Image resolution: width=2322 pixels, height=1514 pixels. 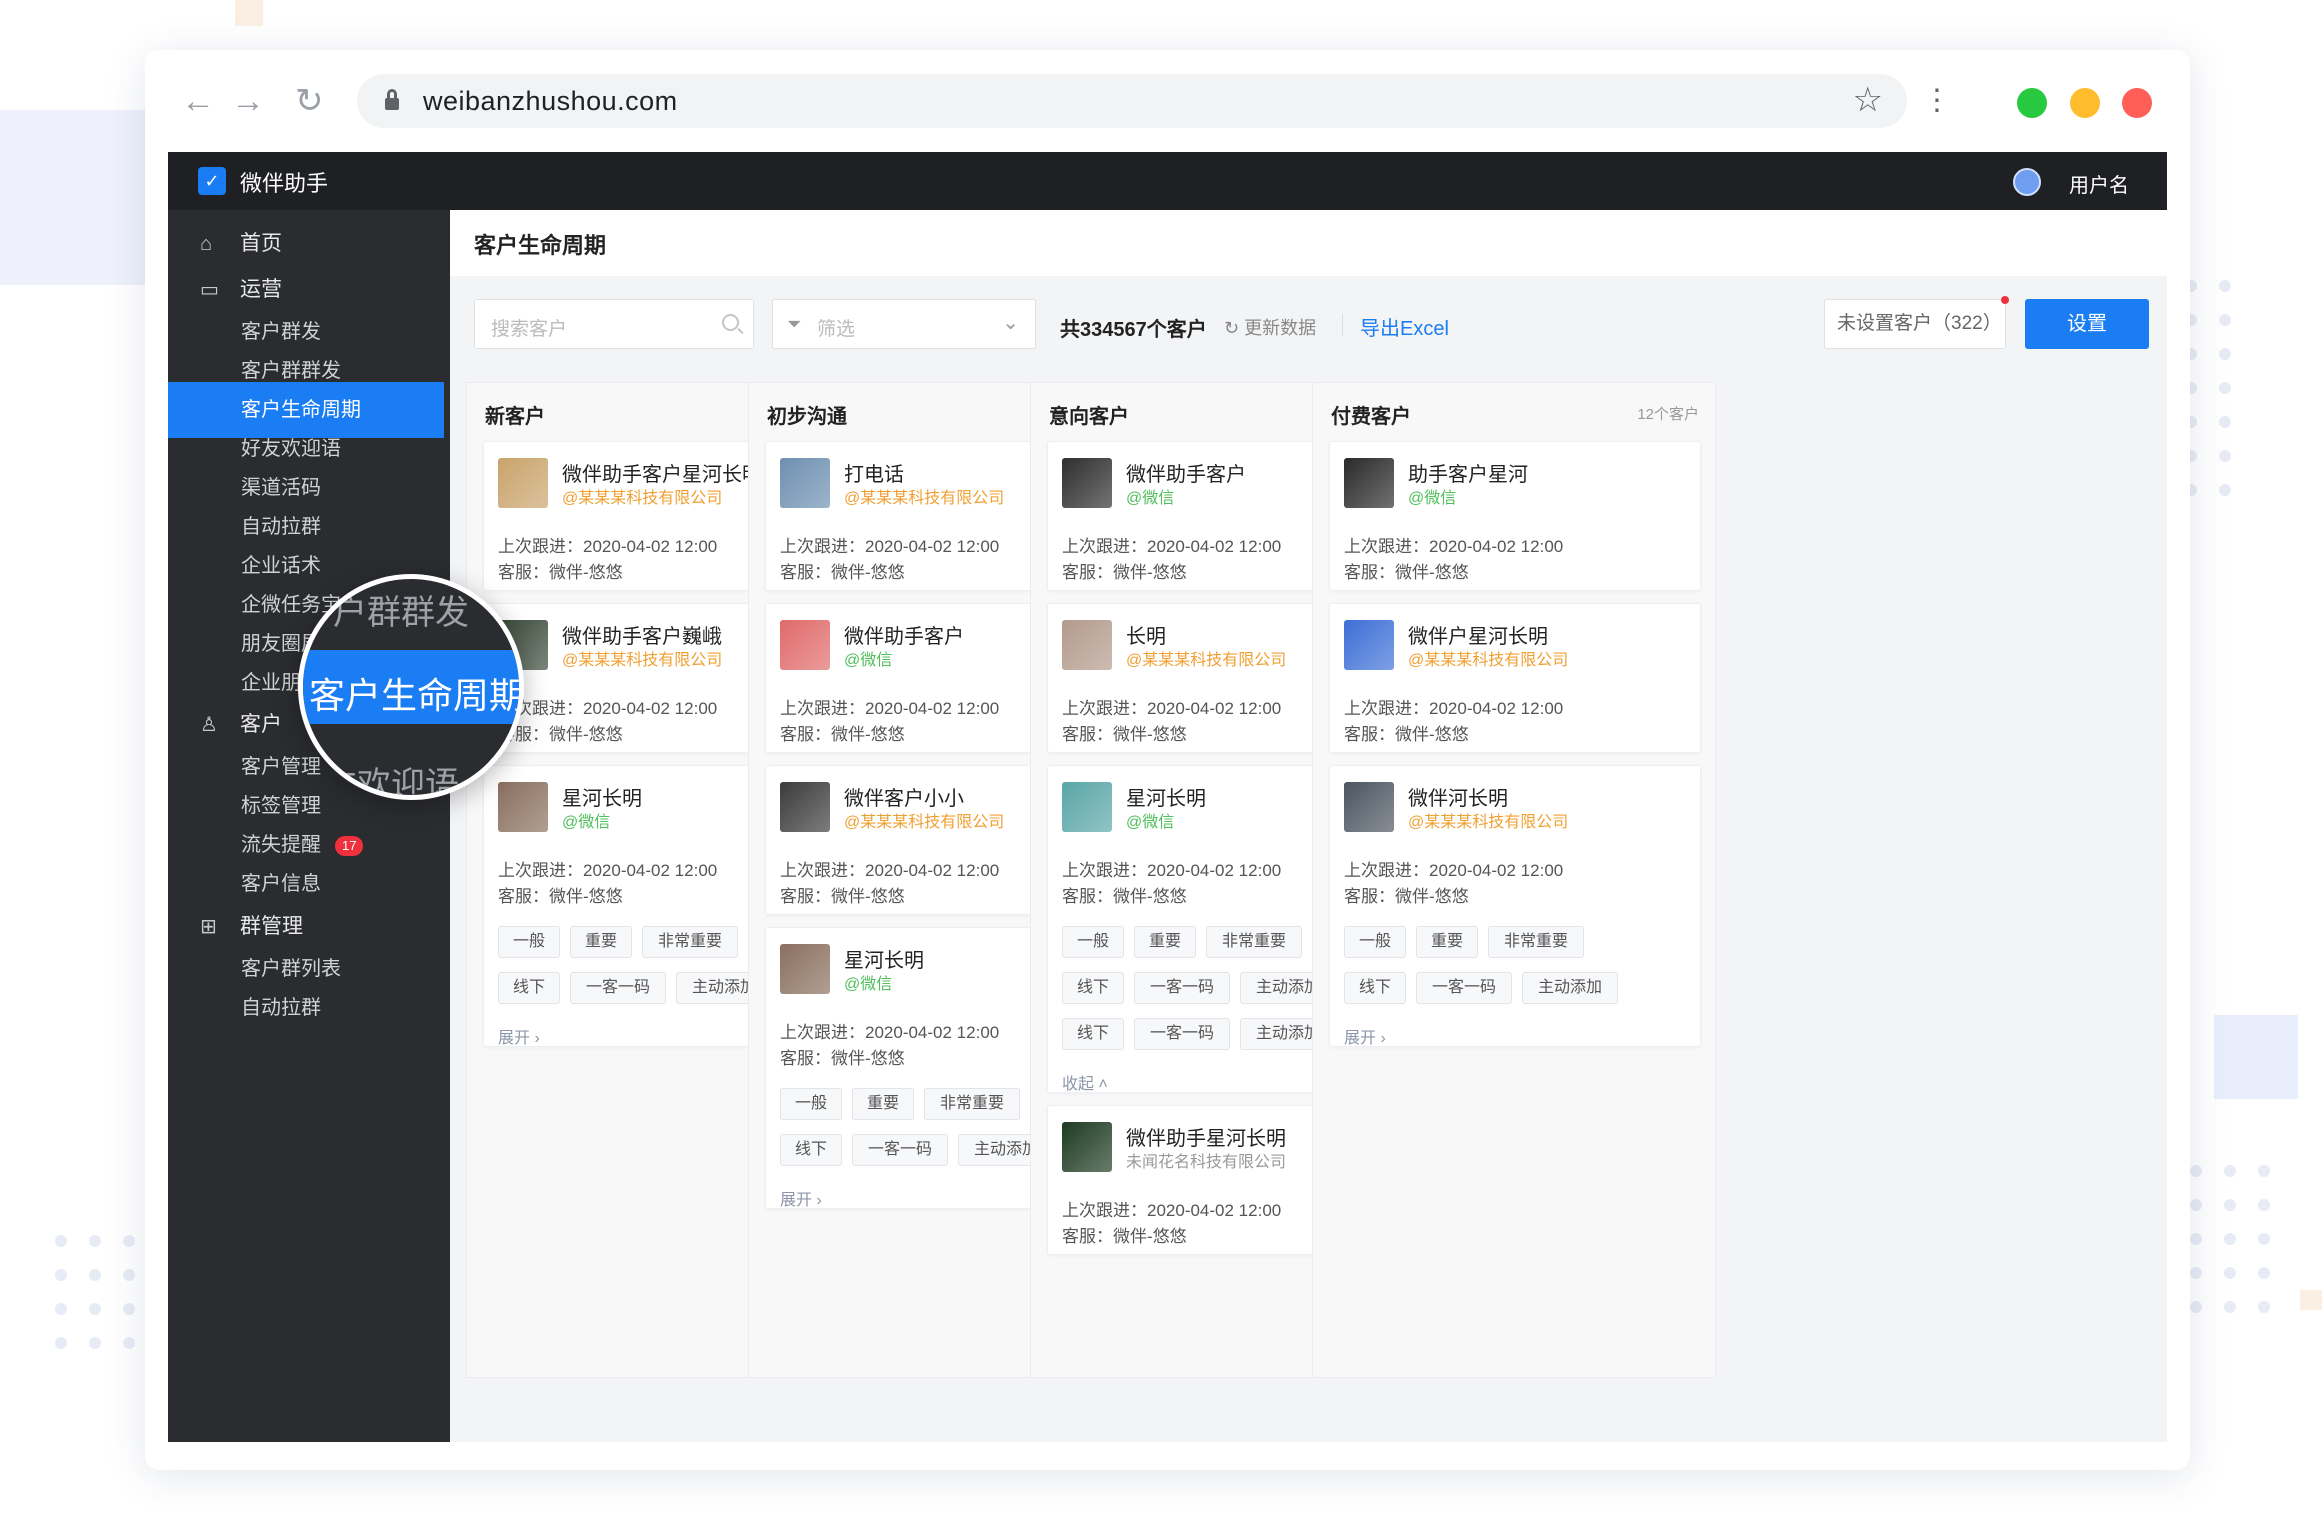 What do you see at coordinates (291, 371) in the screenshot?
I see `sidebar-item-label: 客户群群发` at bounding box center [291, 371].